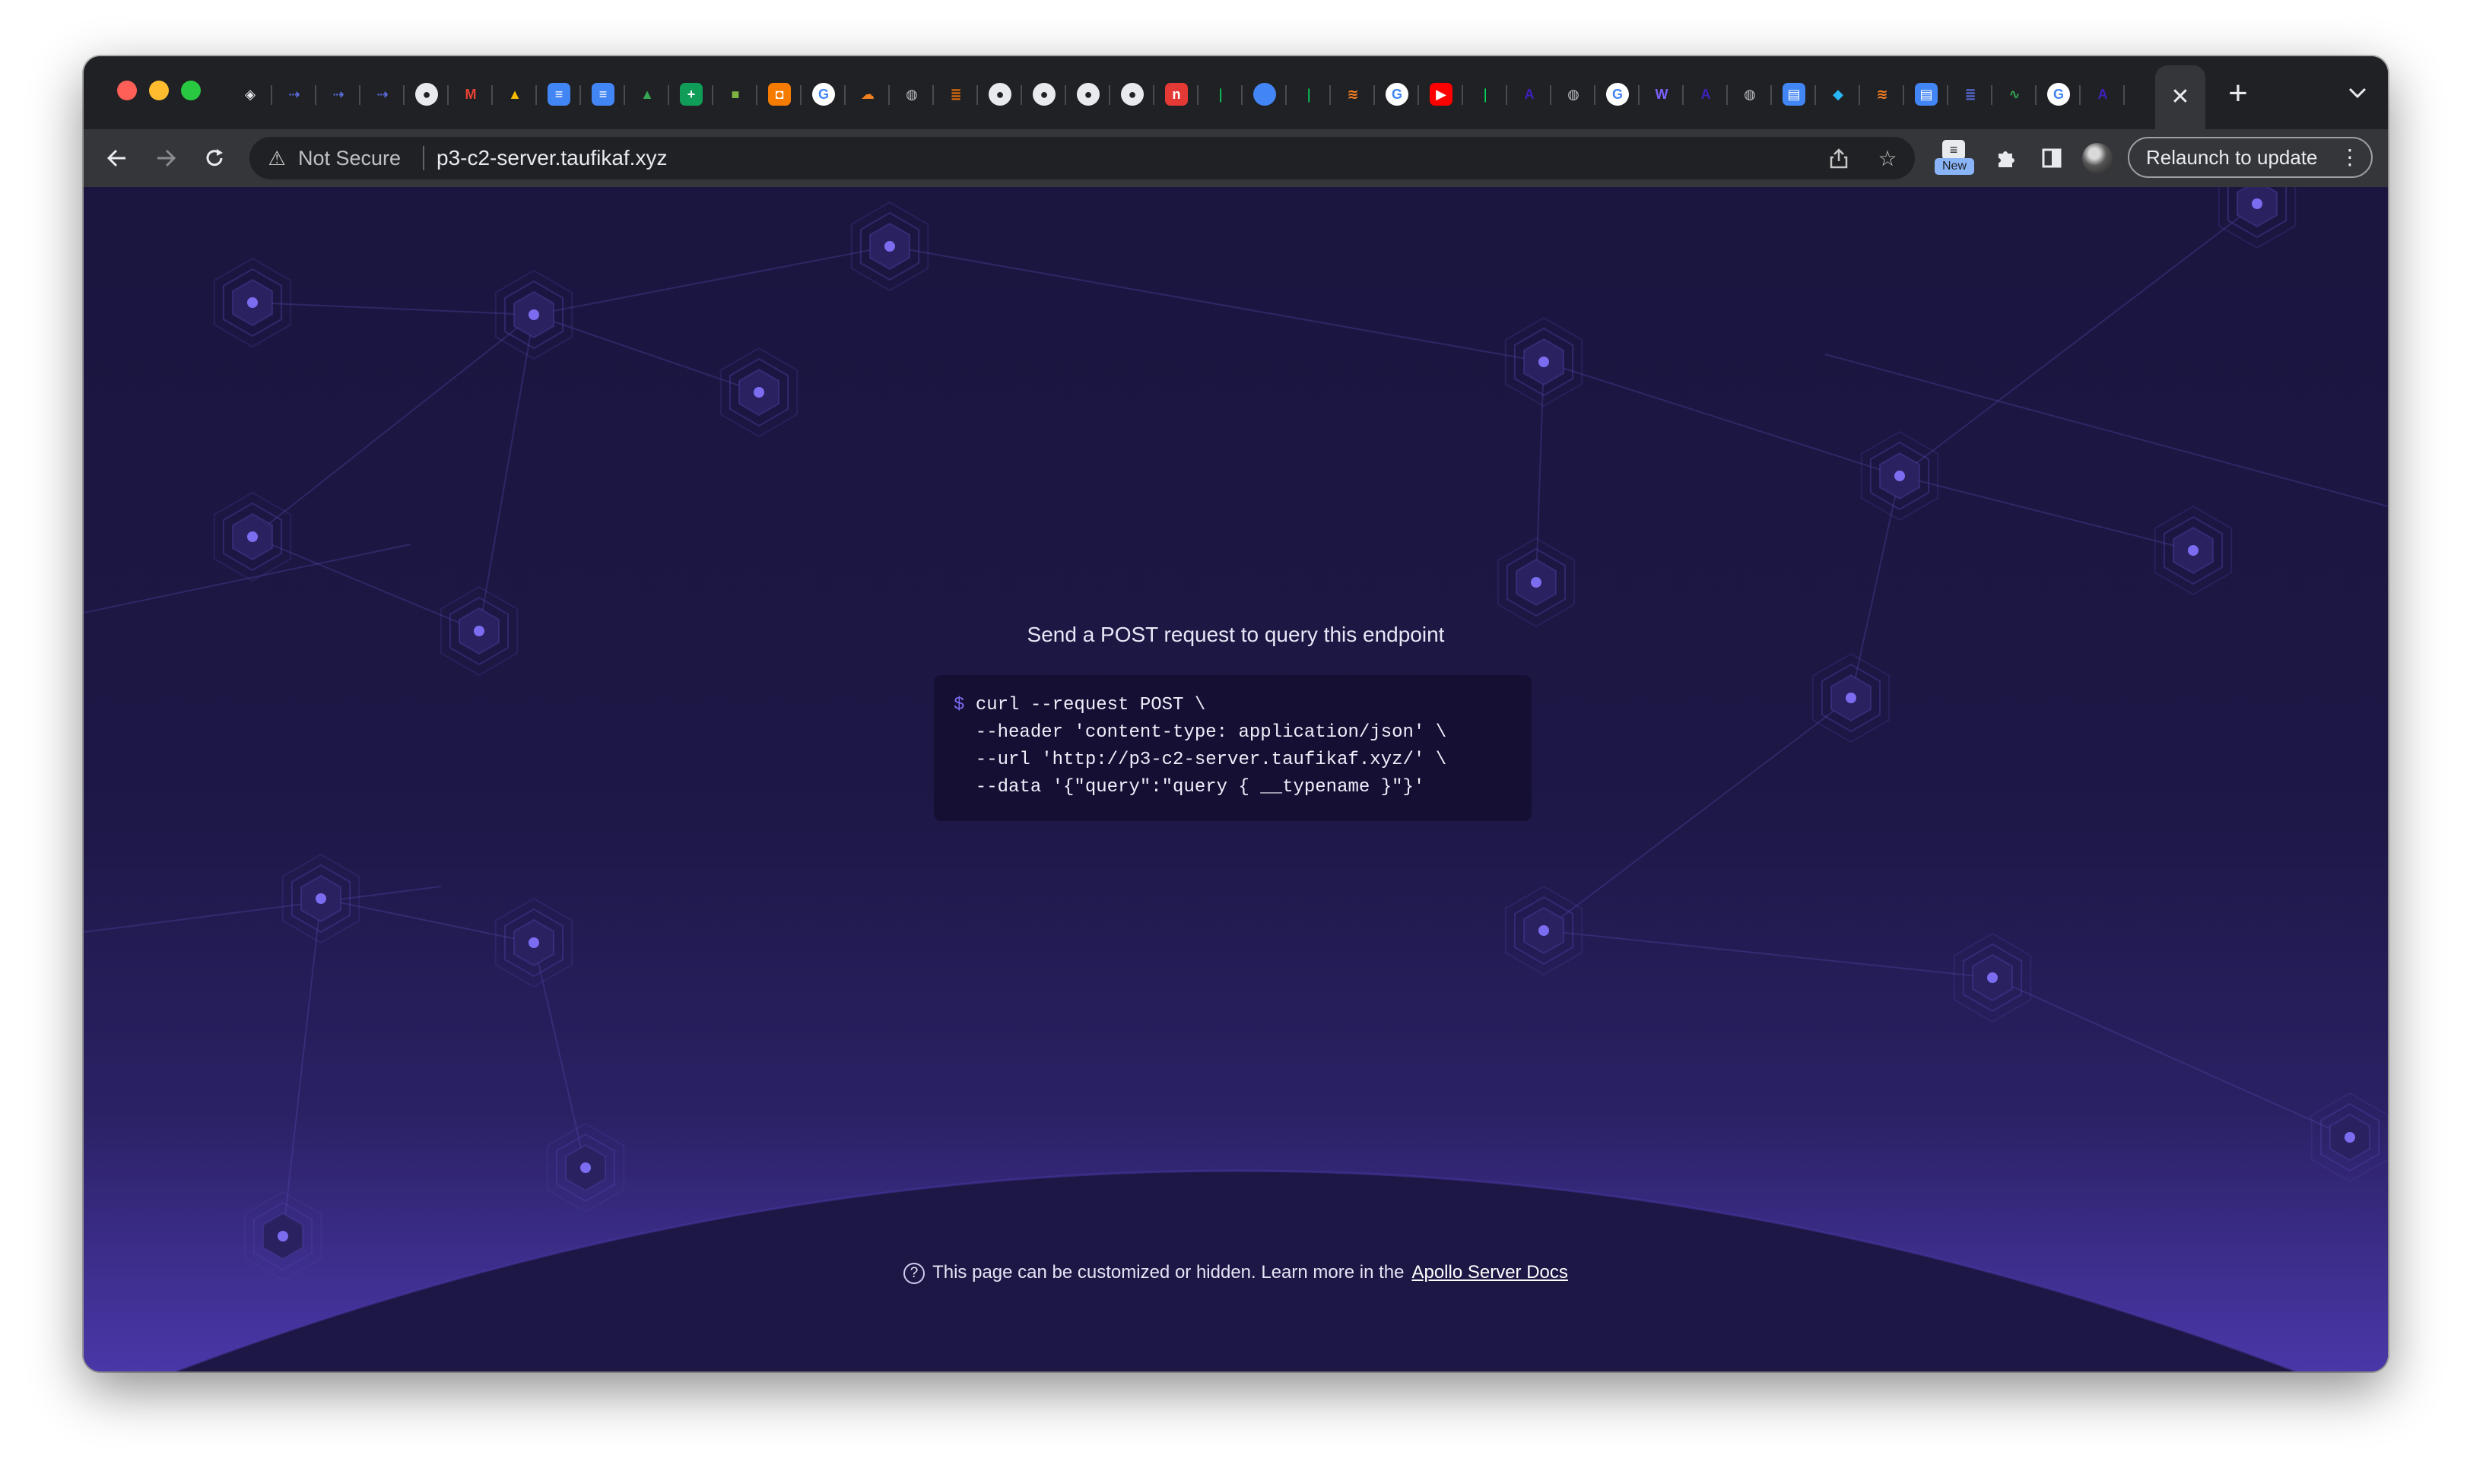  I want to click on browser-tab: ∿, so click(2014, 94).